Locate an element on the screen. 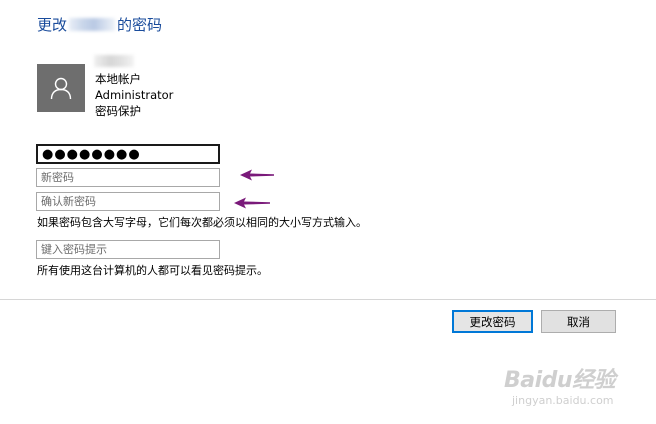 The height and width of the screenshot is (424, 656). watermark-brand: Baidu经验 is located at coordinates (560, 380).